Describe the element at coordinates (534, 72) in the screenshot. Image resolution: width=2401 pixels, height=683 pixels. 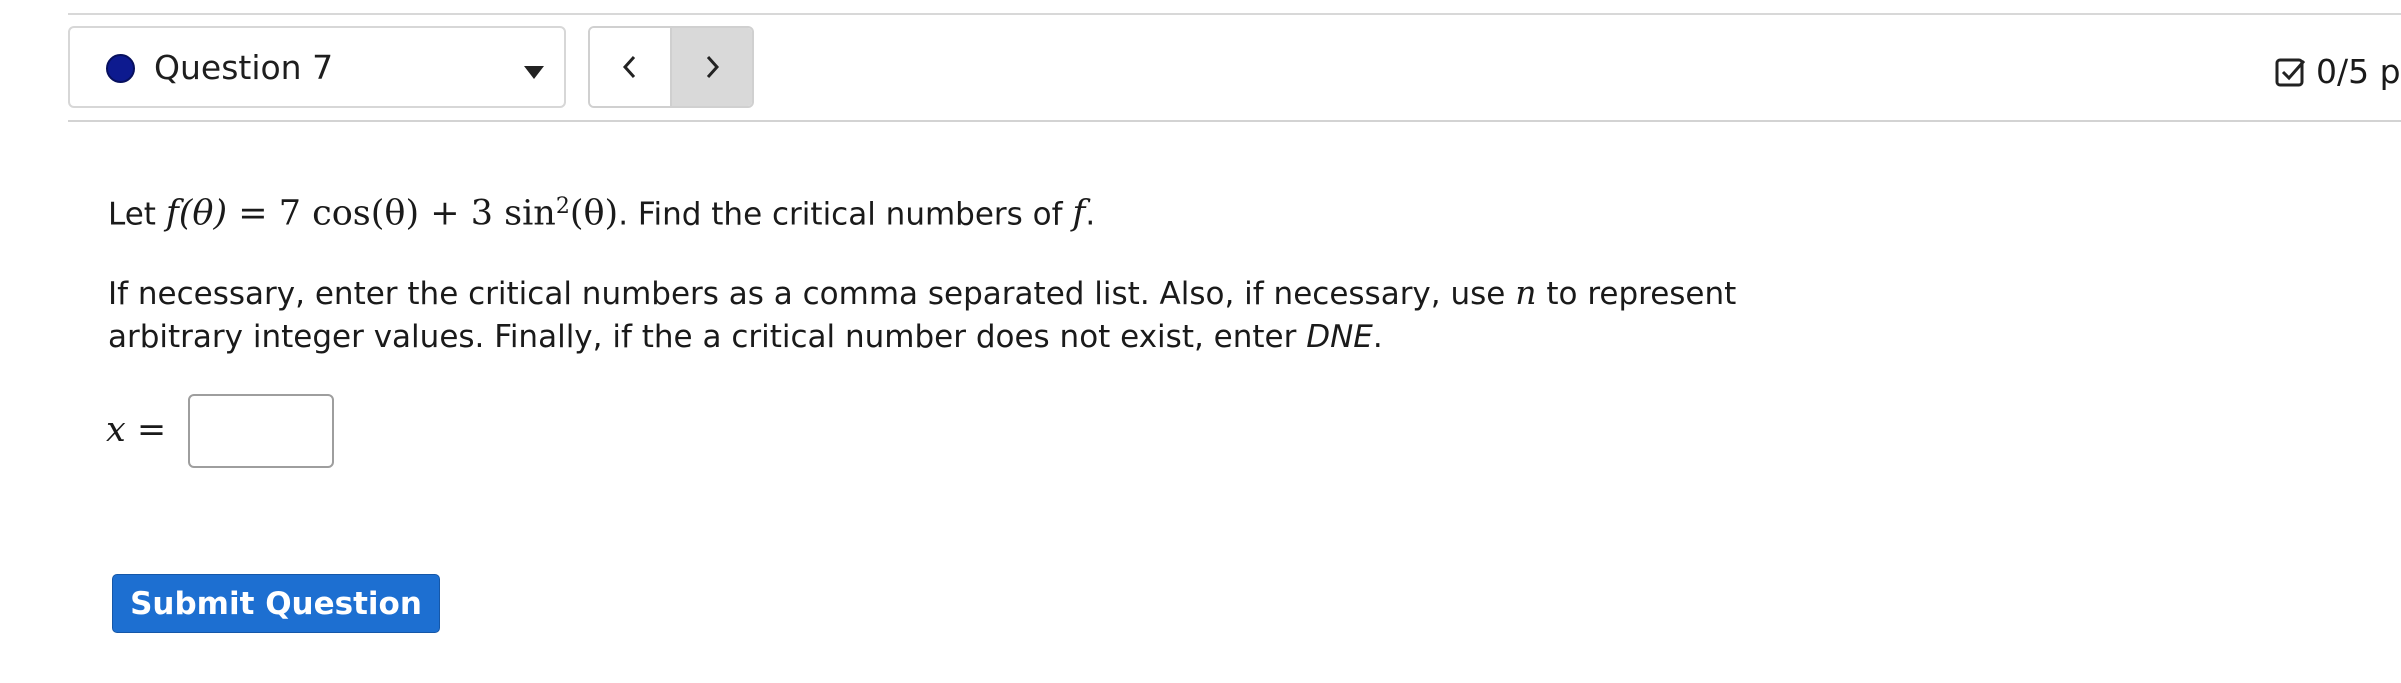
I see `dropdown-arrow-icon` at that location.